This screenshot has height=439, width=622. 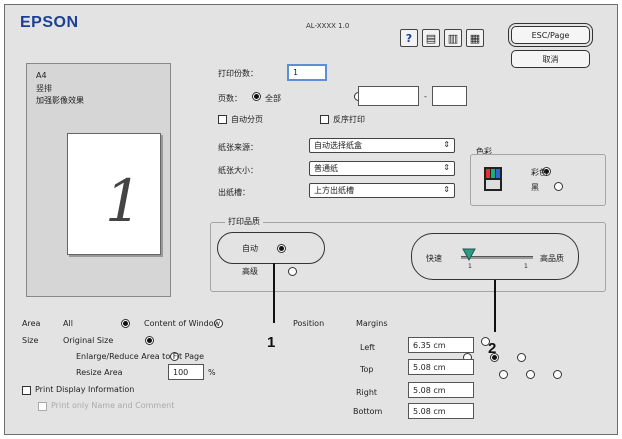 What do you see at coordinates (493, 179) in the screenshot?
I see `printer-color-icon` at bounding box center [493, 179].